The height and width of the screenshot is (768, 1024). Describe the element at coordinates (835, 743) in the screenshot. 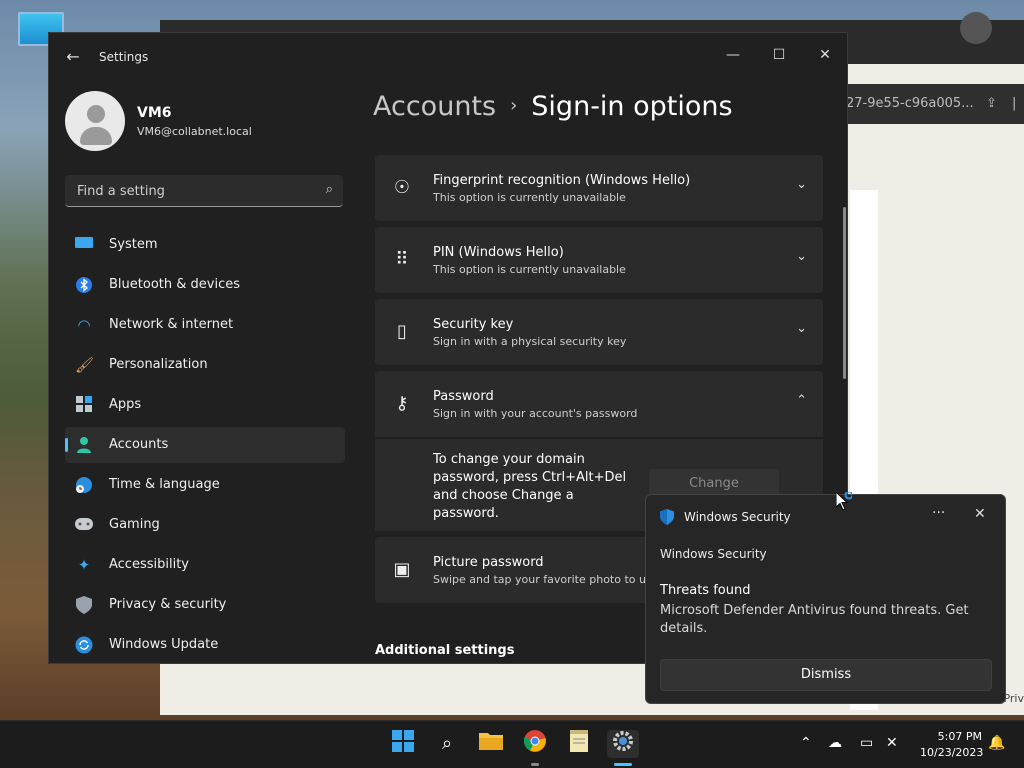

I see `onedrive-icon: ☁` at that location.